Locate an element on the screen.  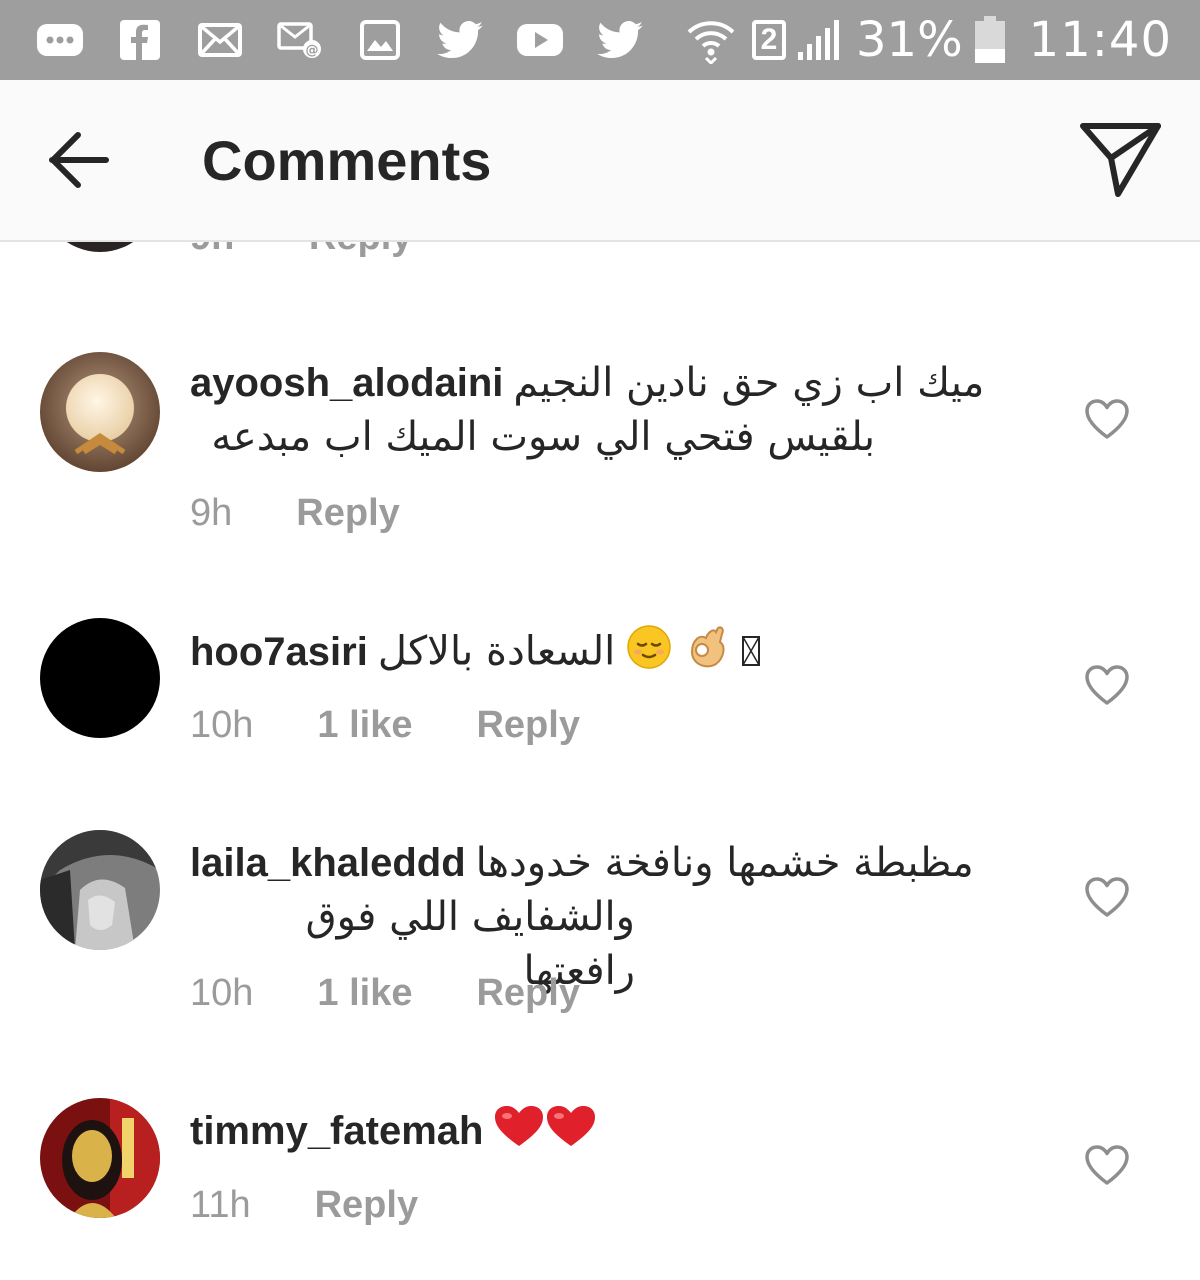
relieved-face-emoji is located at coordinates (649, 654).